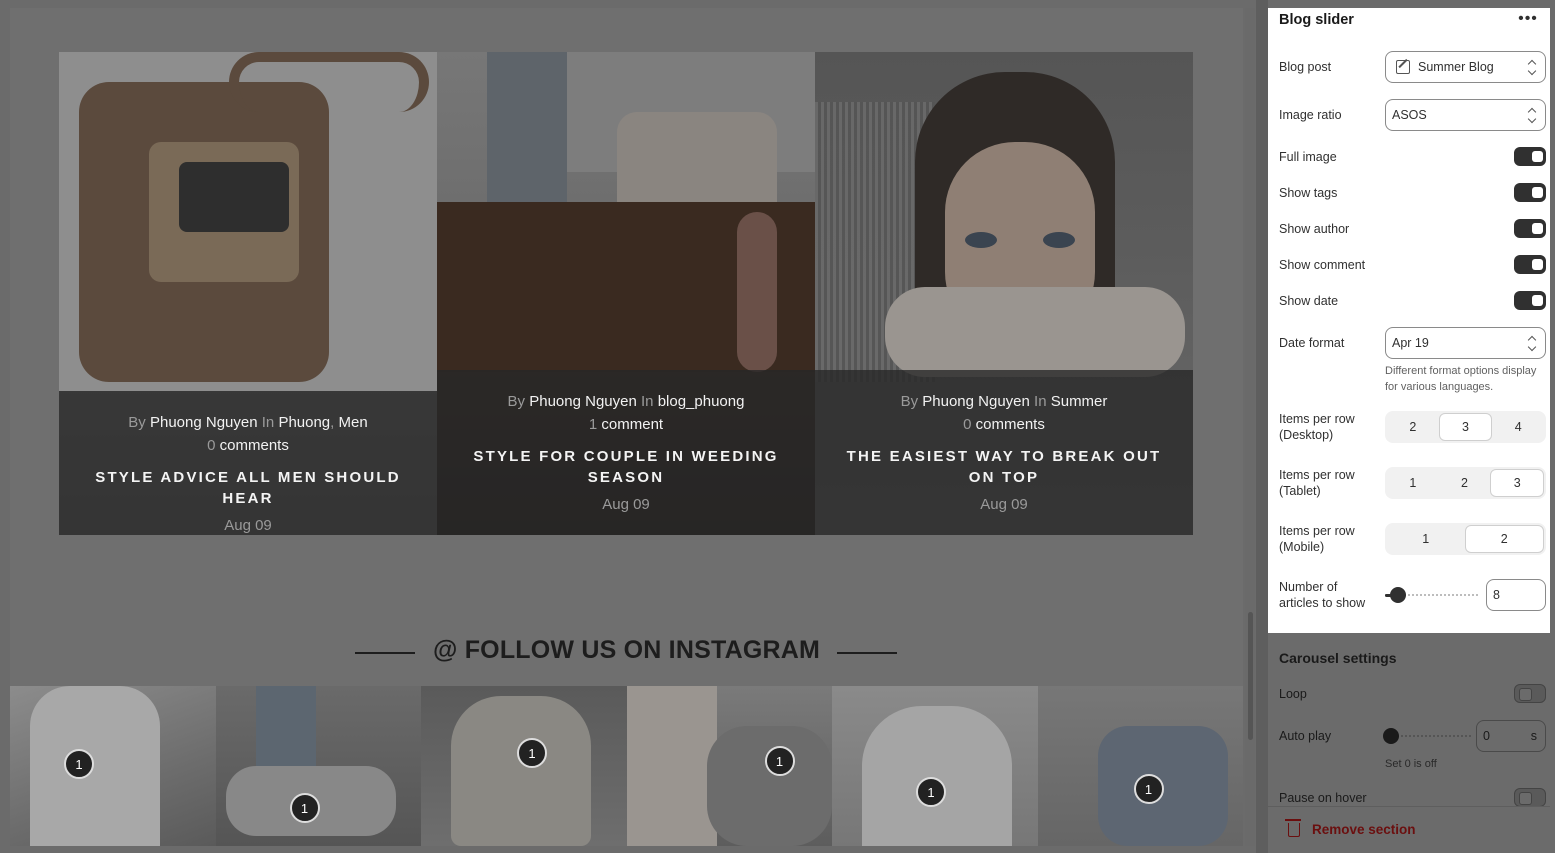 The image size is (1555, 853). I want to click on date-format-select: Apr 19, so click(1465, 343).